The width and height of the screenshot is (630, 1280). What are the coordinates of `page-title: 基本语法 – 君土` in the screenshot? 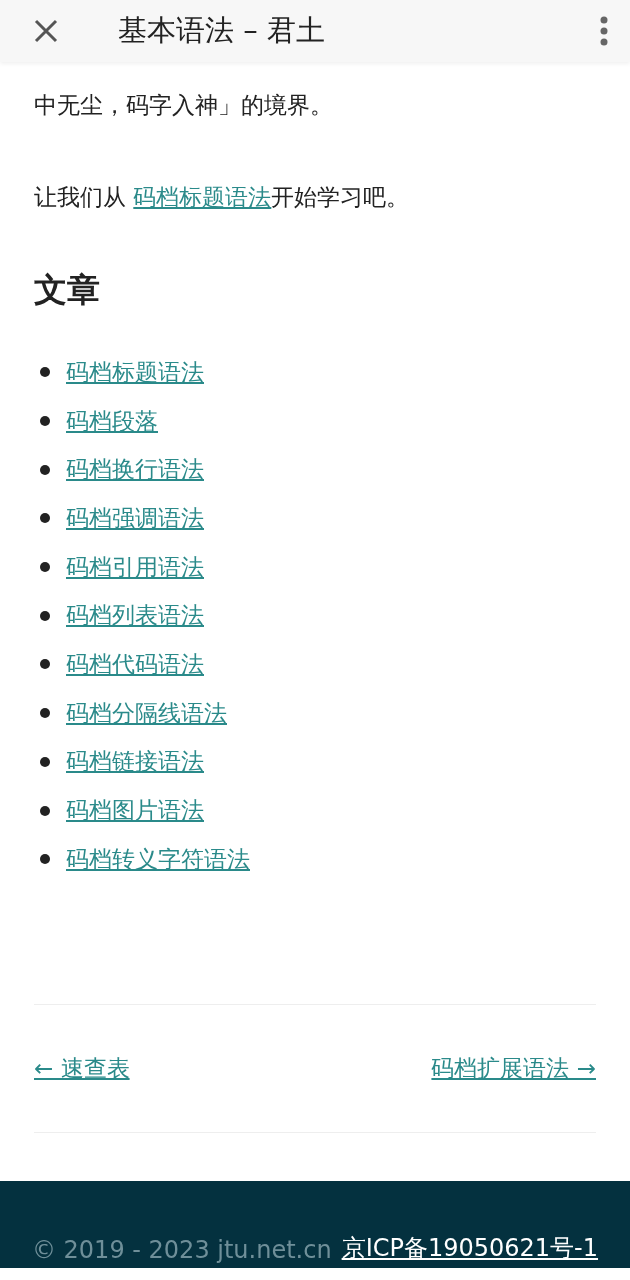 It's located at (222, 30).